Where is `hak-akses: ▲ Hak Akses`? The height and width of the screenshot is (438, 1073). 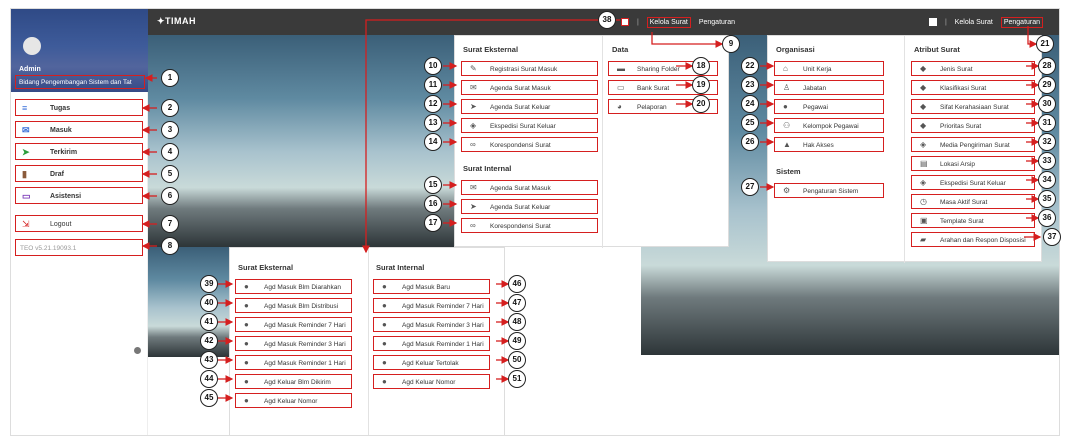 hak-akses: ▲ Hak Akses is located at coordinates (829, 144).